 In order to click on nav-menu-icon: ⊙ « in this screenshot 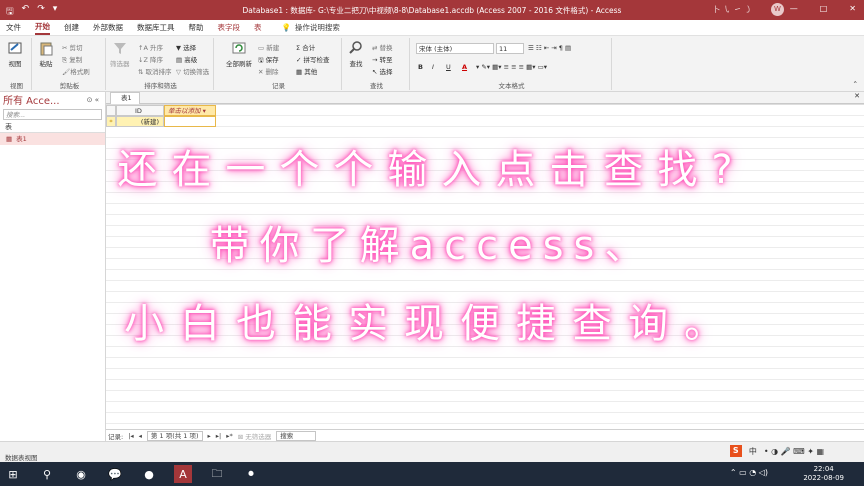, I will do `click(93, 100)`.